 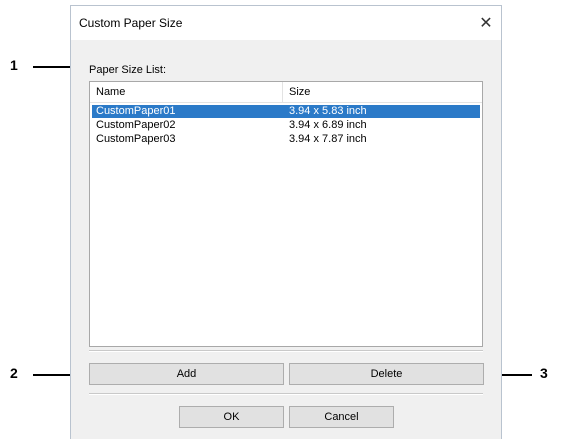 What do you see at coordinates (231, 417) in the screenshot?
I see `ok-button: OK` at bounding box center [231, 417].